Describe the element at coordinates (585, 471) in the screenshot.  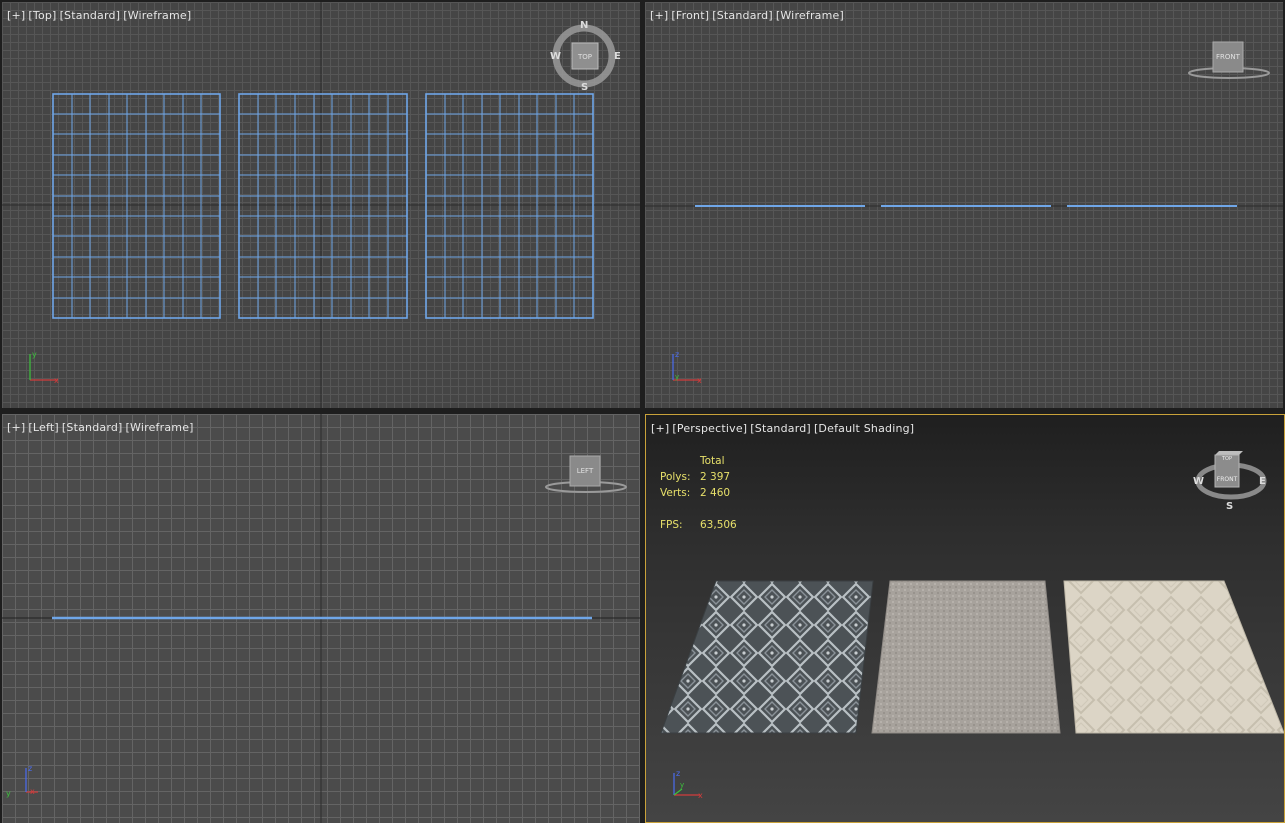
I see `viewcube-face-label: LEFT` at that location.